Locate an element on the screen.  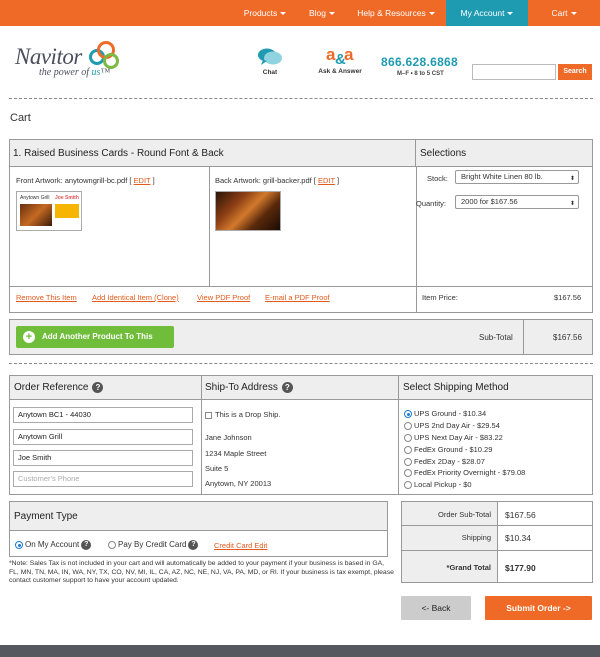
ask-answer-label: Ask & Answer is located at coordinates (340, 71).